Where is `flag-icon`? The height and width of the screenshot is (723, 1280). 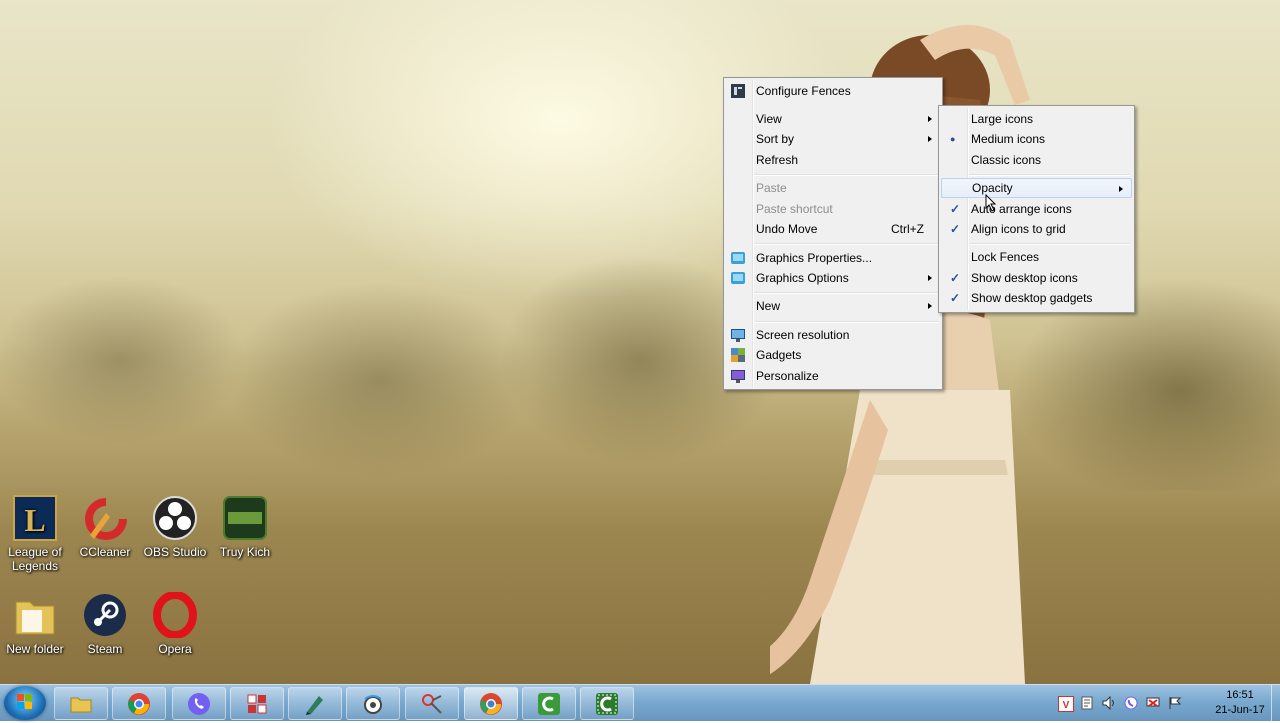 flag-icon is located at coordinates (1175, 703).